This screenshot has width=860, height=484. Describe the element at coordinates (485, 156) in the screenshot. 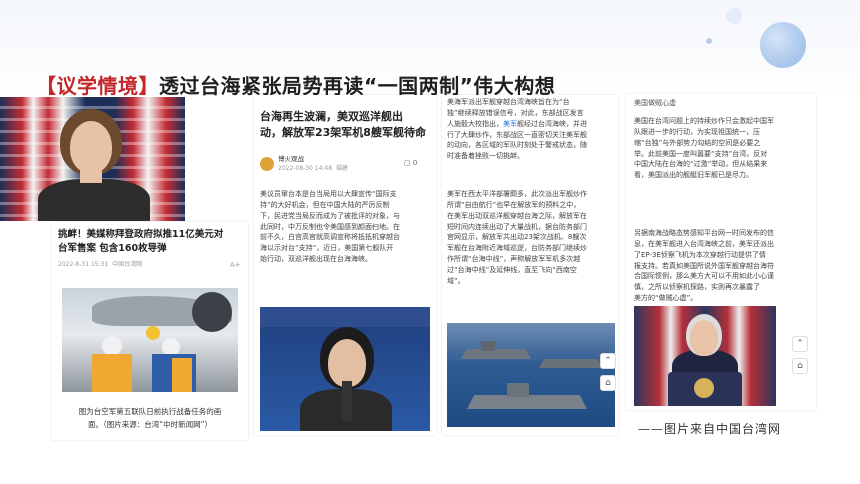

I see `body-line: 时准备着挫败一切挑衅。` at that location.